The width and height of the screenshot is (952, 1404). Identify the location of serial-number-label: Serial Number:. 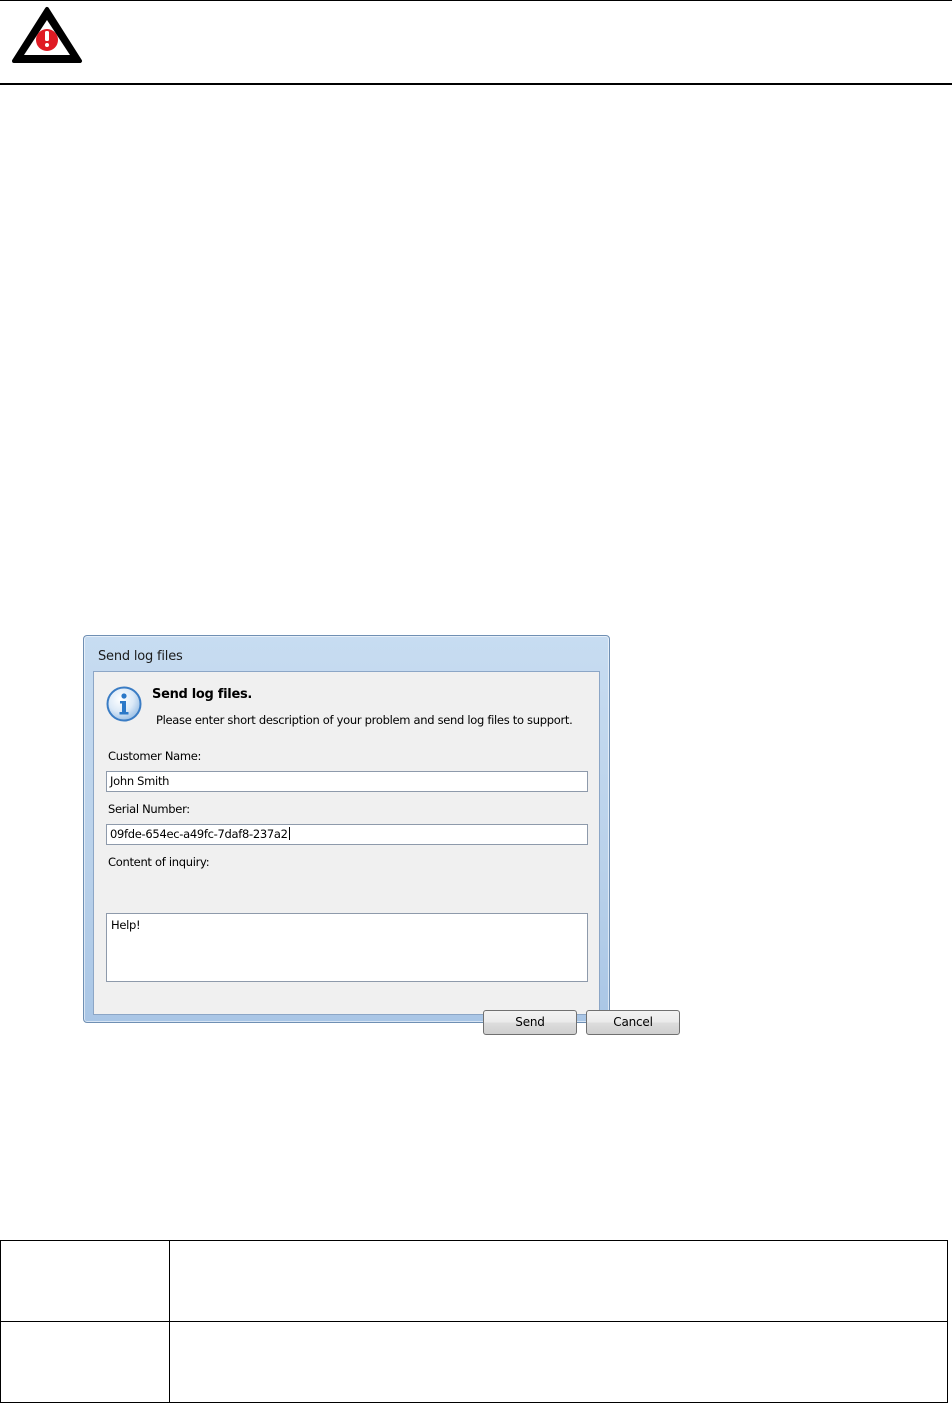
(149, 809).